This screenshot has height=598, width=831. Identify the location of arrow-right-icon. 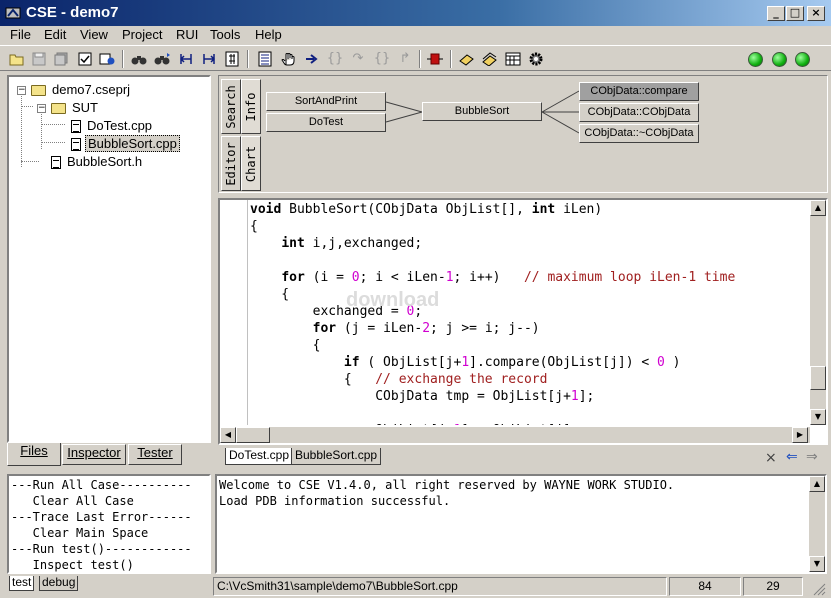
(312, 59).